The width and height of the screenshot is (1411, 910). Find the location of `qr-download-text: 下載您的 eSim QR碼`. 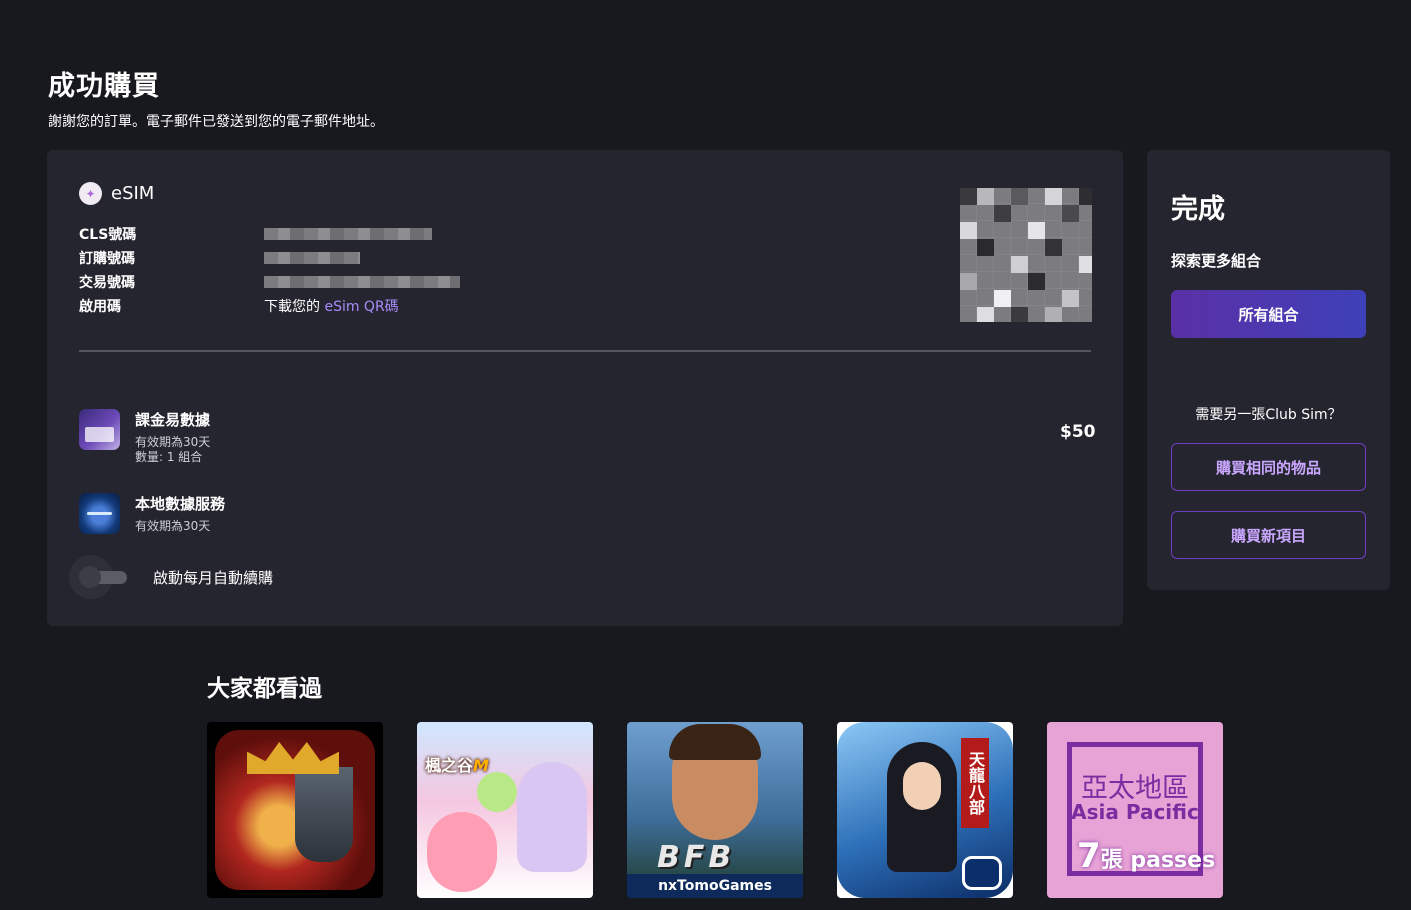

qr-download-text: 下載您的 eSim QR碼 is located at coordinates (331, 306).